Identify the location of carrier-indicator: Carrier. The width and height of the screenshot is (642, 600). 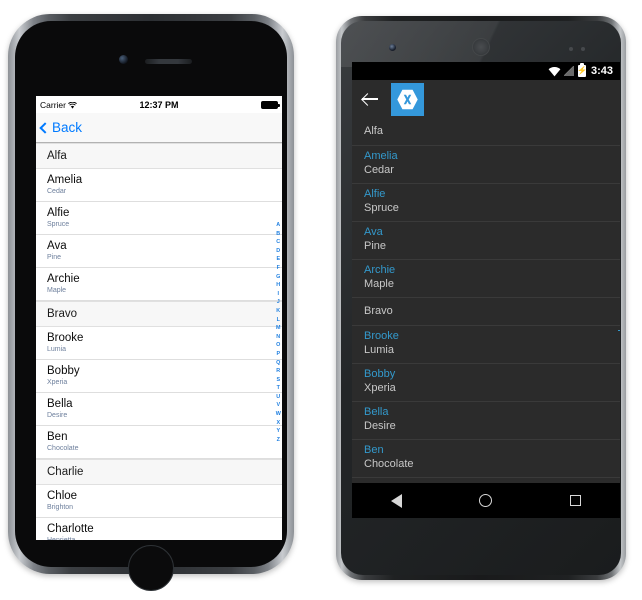
(58, 105).